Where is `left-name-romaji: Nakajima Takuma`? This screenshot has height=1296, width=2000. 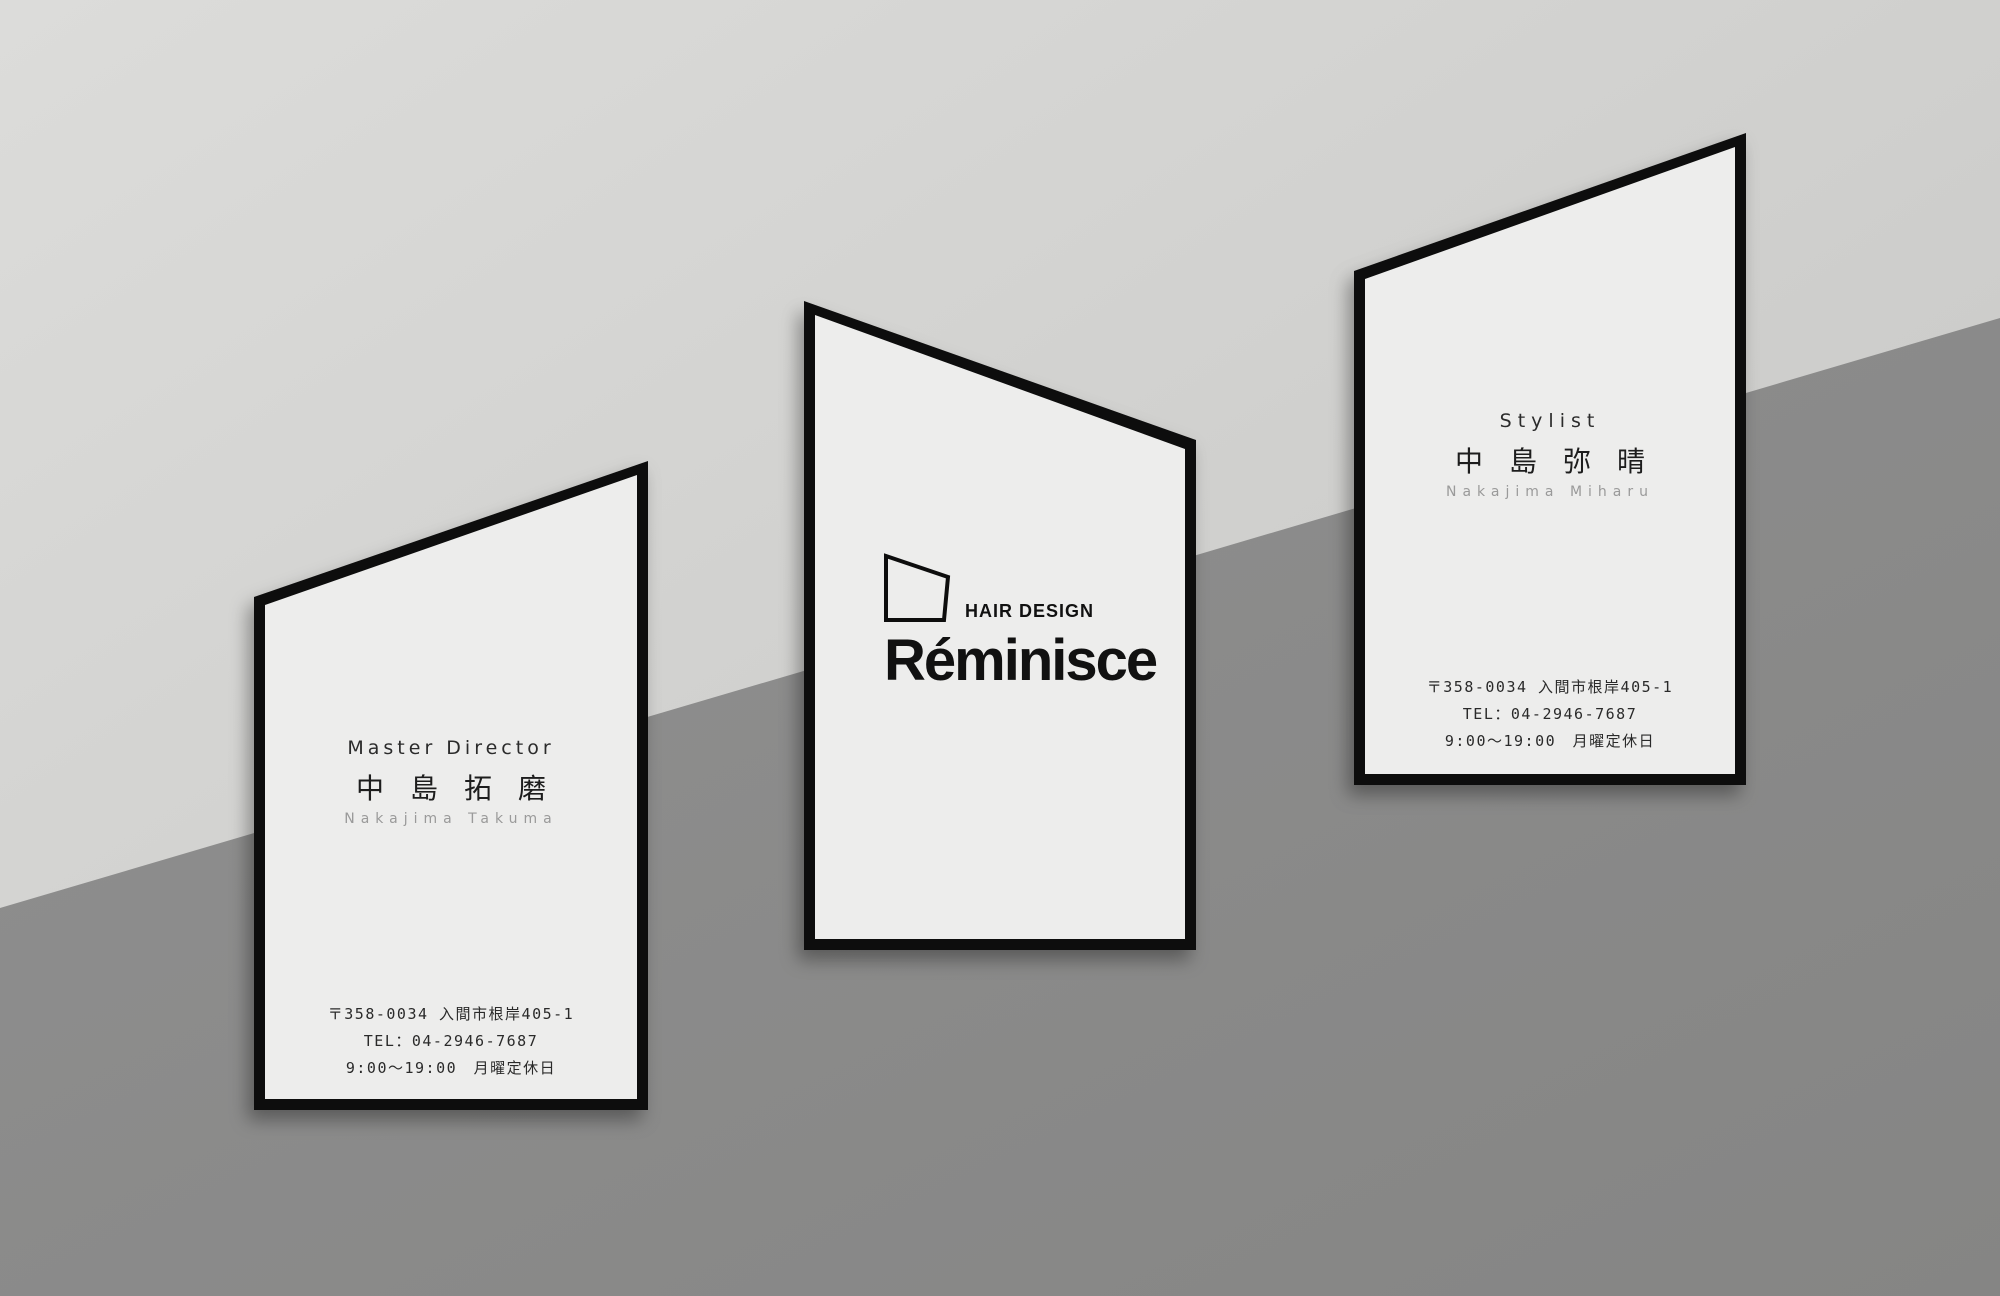 left-name-romaji: Nakajima Takuma is located at coordinates (451, 819).